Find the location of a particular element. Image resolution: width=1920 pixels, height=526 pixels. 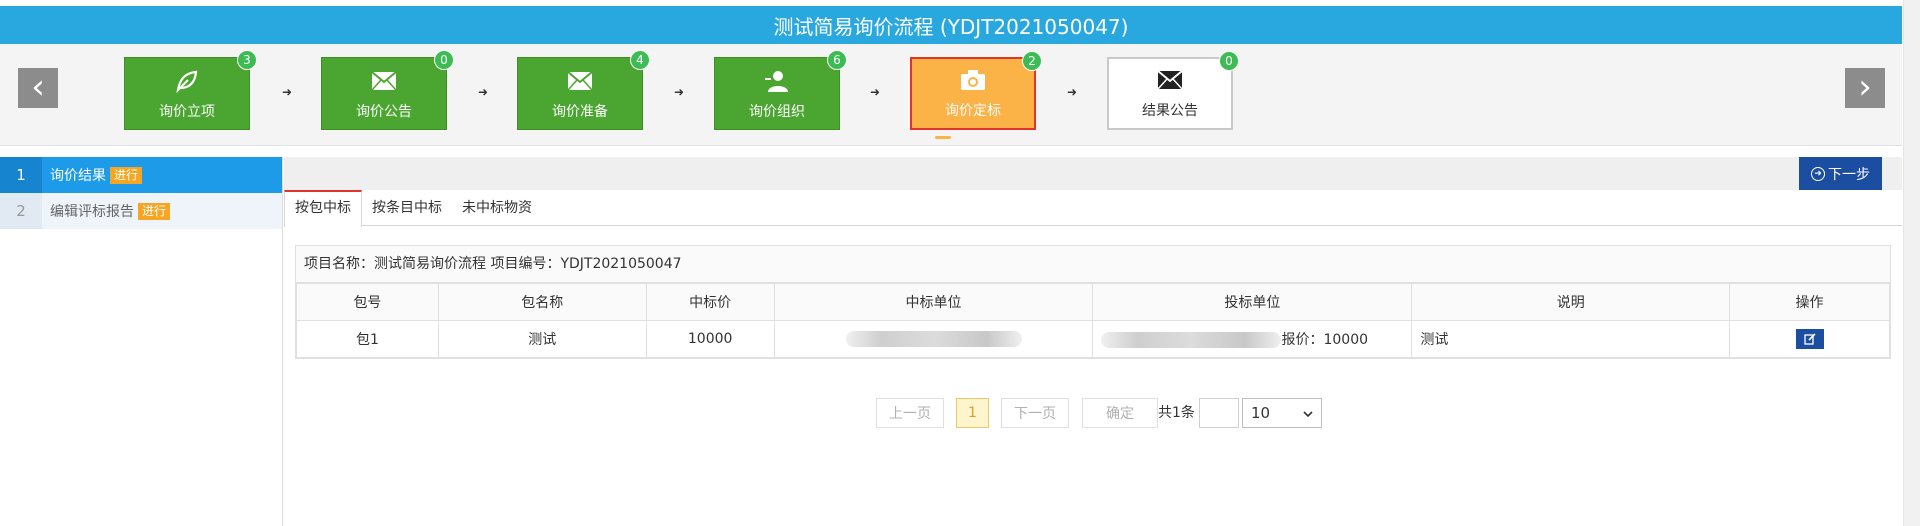

project-info: 项目名称：测试简易询价流程 项目编号：YDJT2021050047 is located at coordinates (1093, 264).